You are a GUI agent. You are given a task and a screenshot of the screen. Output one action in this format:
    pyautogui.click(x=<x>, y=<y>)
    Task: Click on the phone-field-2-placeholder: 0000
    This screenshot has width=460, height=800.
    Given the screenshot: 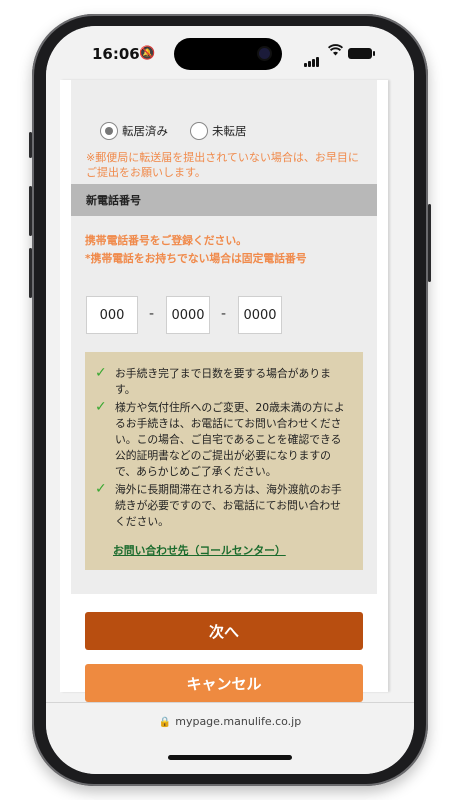 What is the action you would take?
    pyautogui.click(x=188, y=315)
    